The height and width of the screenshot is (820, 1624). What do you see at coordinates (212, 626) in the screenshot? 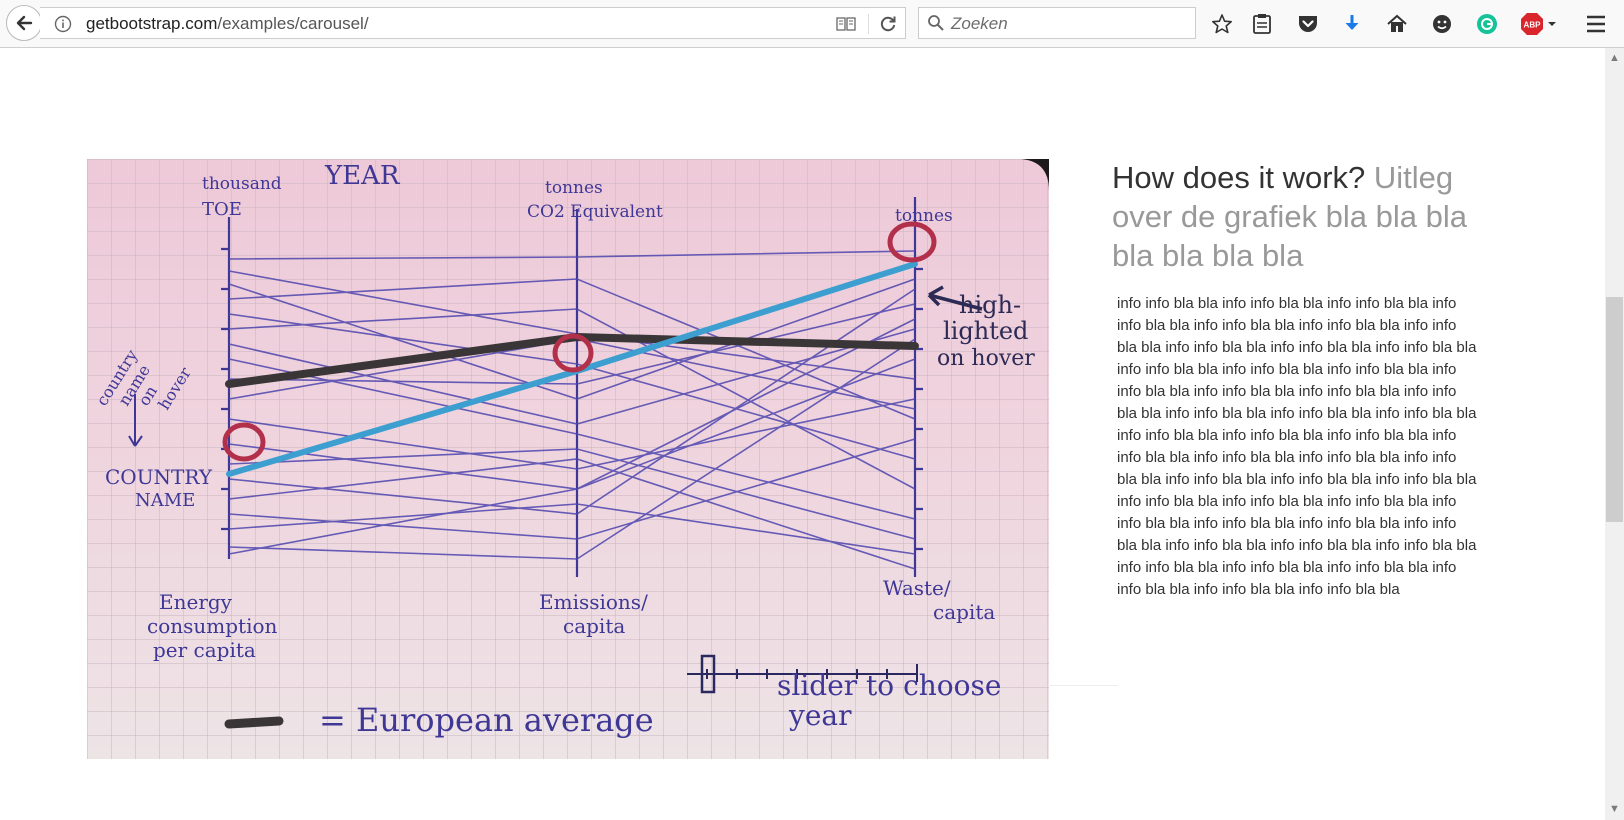
I see `axis1-label-line2: consumption` at bounding box center [212, 626].